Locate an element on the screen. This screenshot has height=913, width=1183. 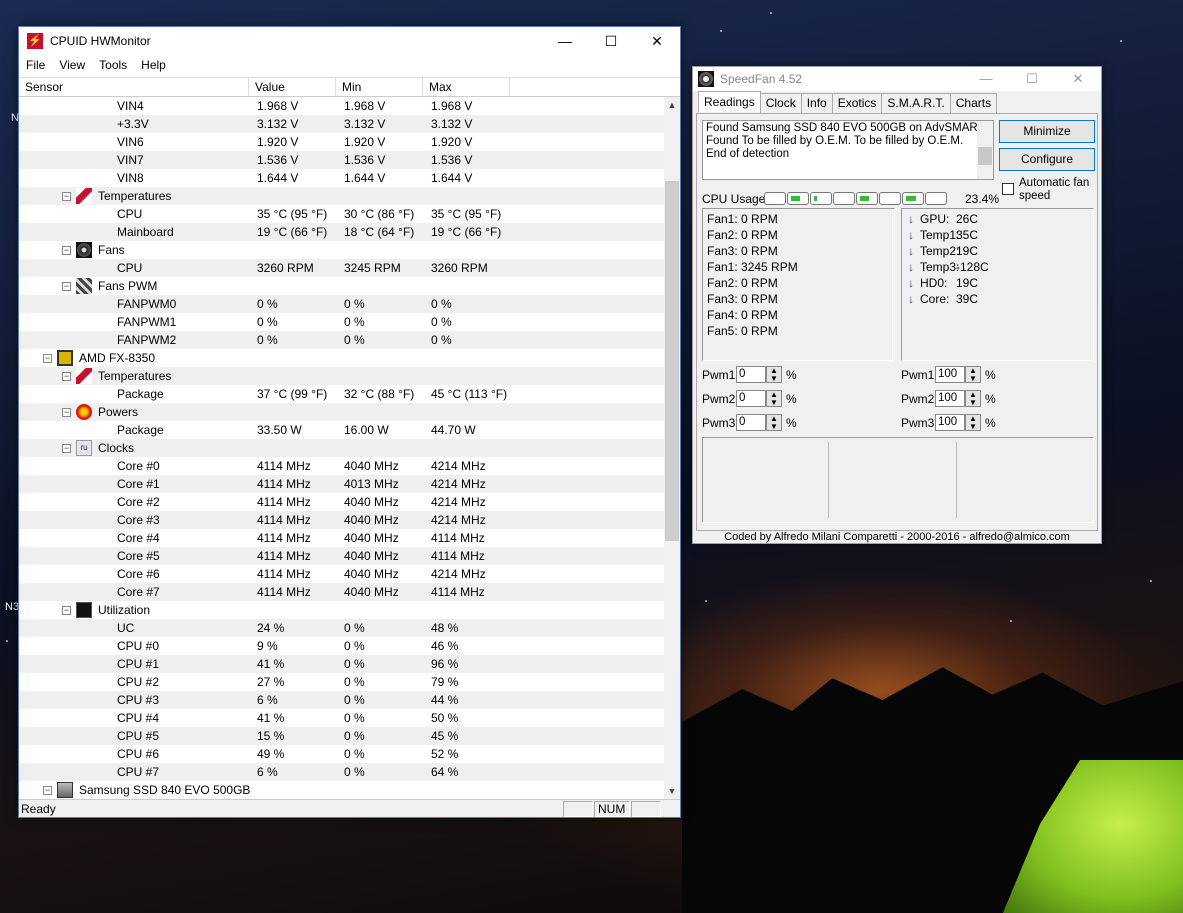
sensor-row: Core #3 4114 MHz 4040 MHz 4214 MHz is located at coordinates (341, 520).